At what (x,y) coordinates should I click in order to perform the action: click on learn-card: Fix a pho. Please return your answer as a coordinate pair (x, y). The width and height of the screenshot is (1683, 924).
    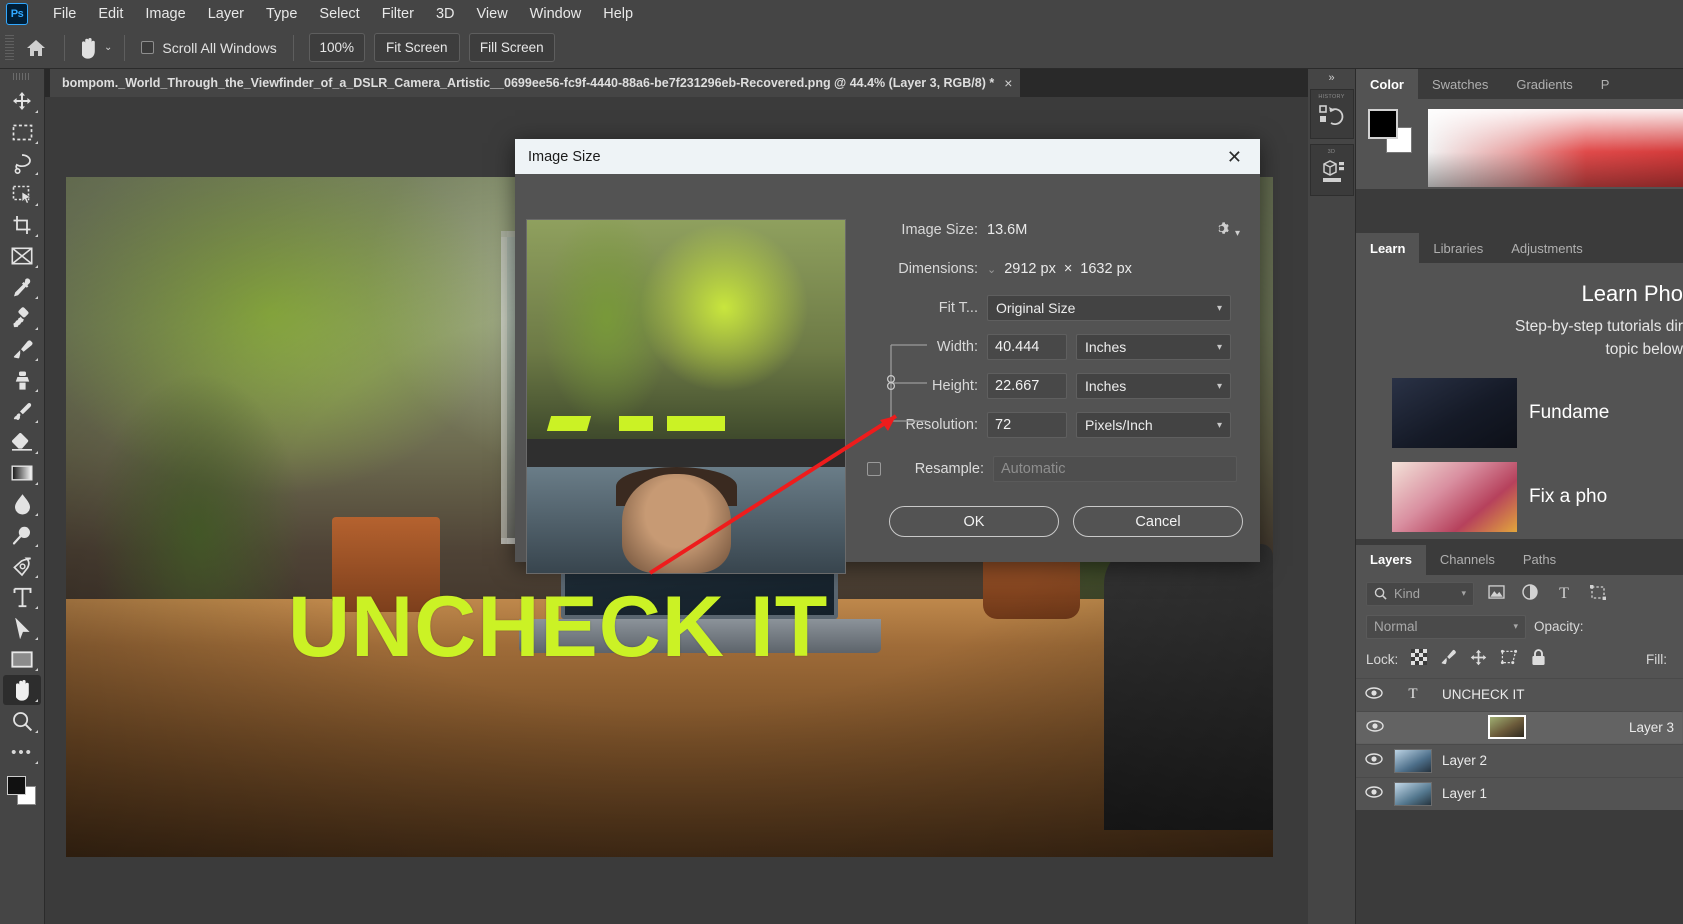
    Looking at the image, I should click on (1519, 497).